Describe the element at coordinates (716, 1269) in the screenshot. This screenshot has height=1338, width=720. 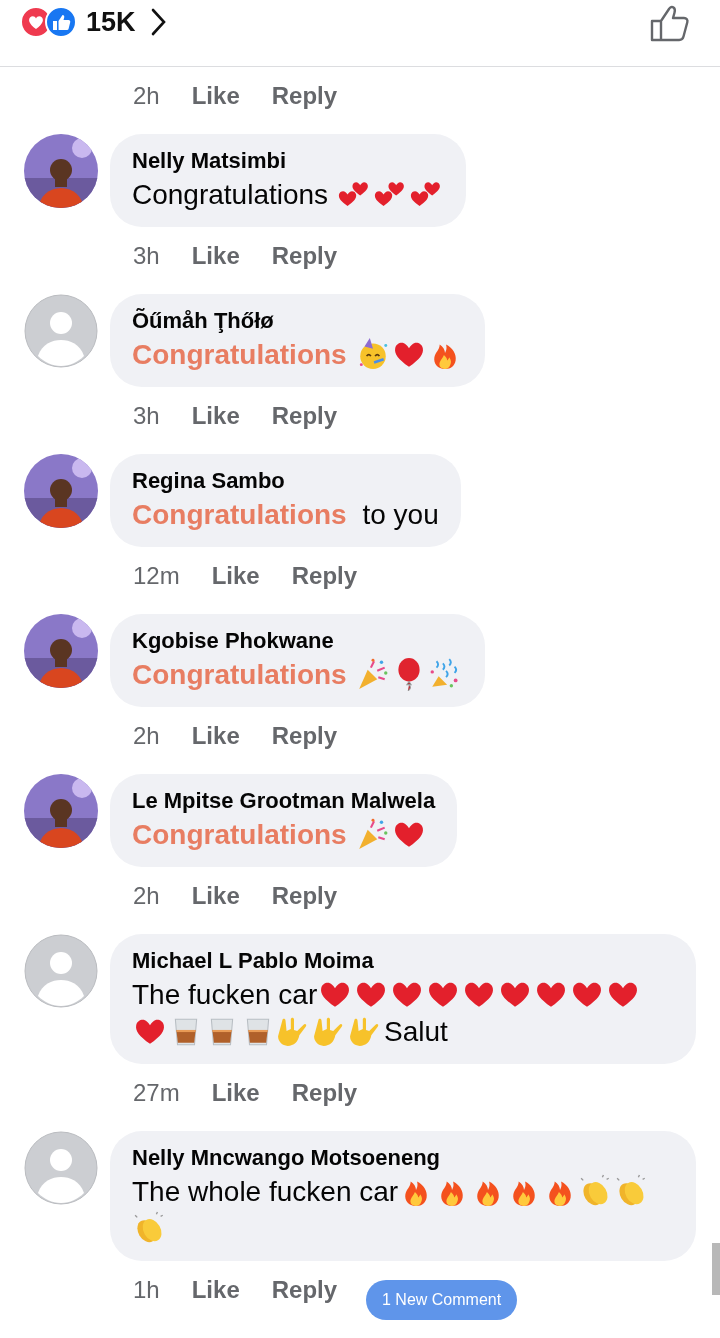
I see `scrollbar` at that location.